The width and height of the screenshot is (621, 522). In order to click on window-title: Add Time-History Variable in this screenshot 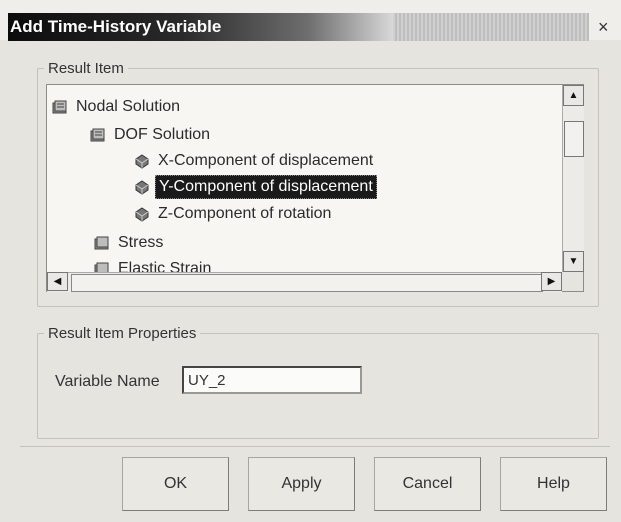, I will do `click(116, 26)`.